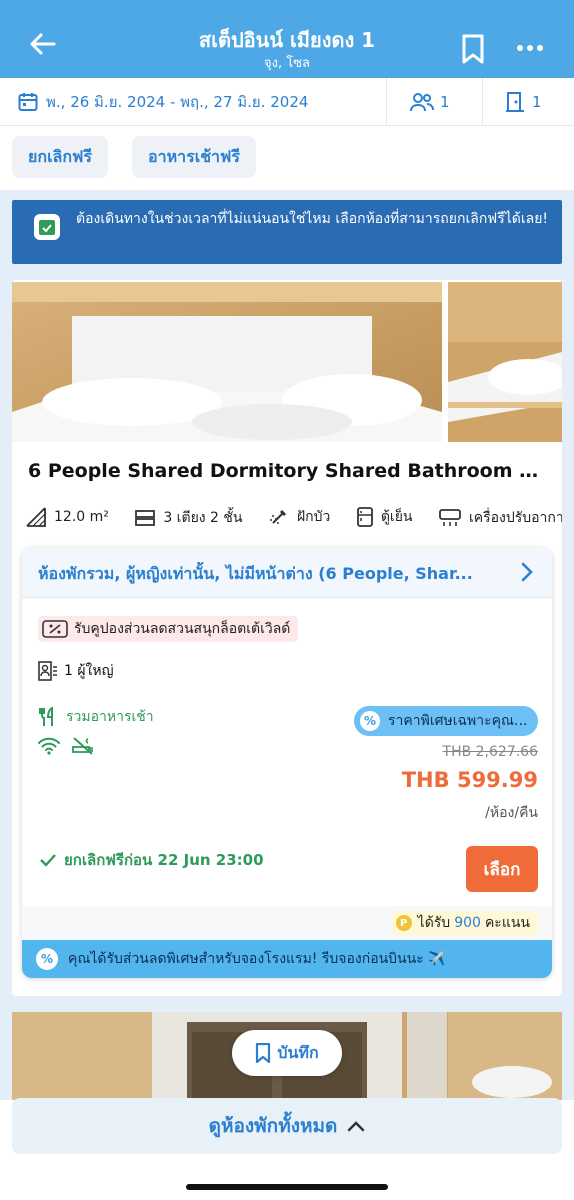  What do you see at coordinates (110, 717) in the screenshot?
I see `breakfast-text: รวมอาหารเช้า` at bounding box center [110, 717].